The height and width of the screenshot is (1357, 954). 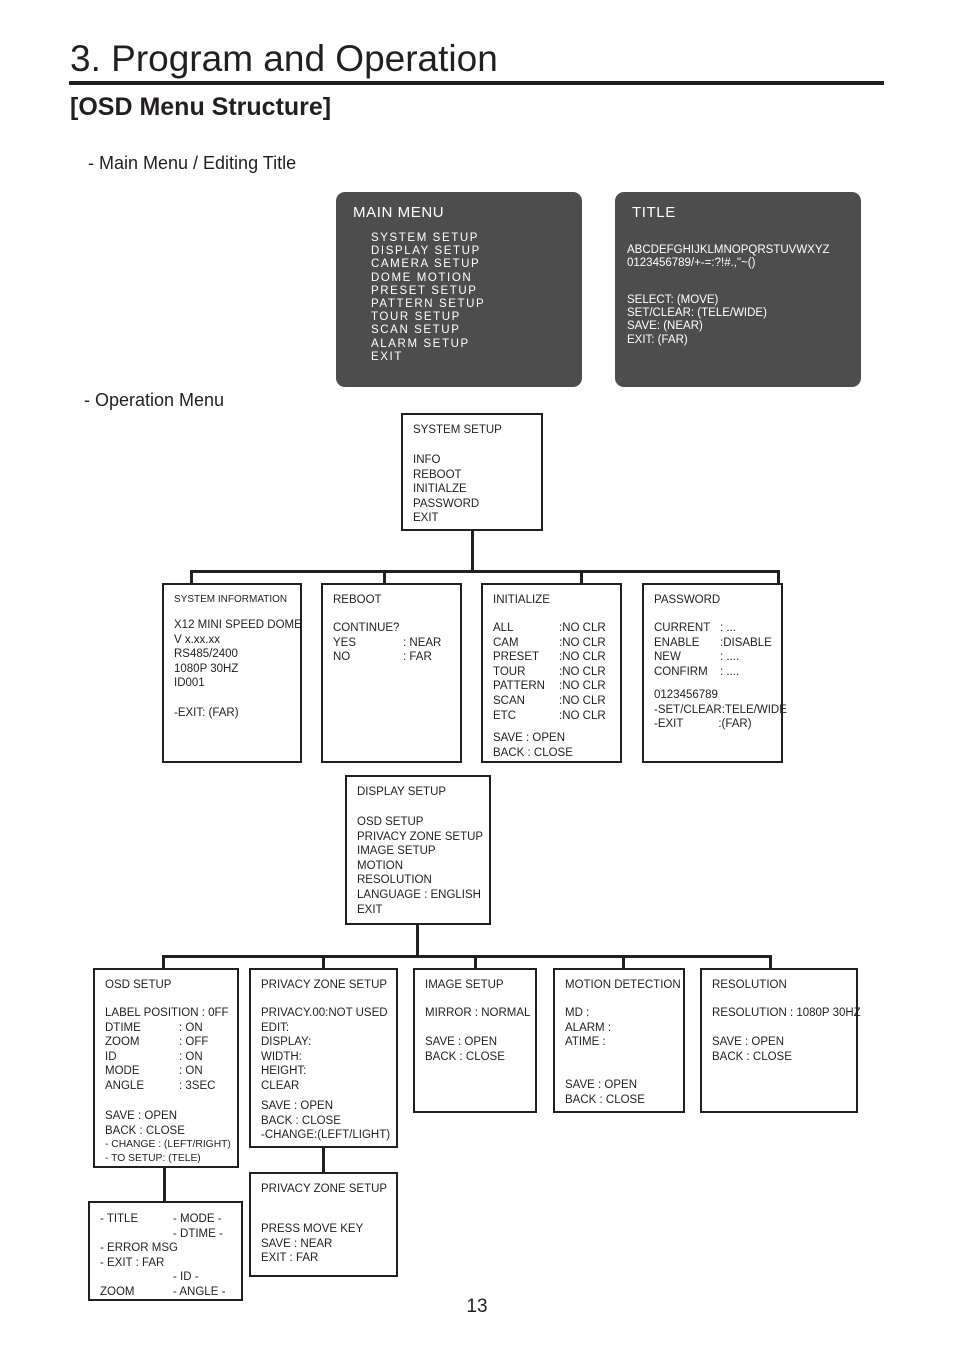 What do you see at coordinates (199, 1255) in the screenshot?
I see `node-osd-labels-right: - MODE - - DTIME - - ID - - ANGLE -` at bounding box center [199, 1255].